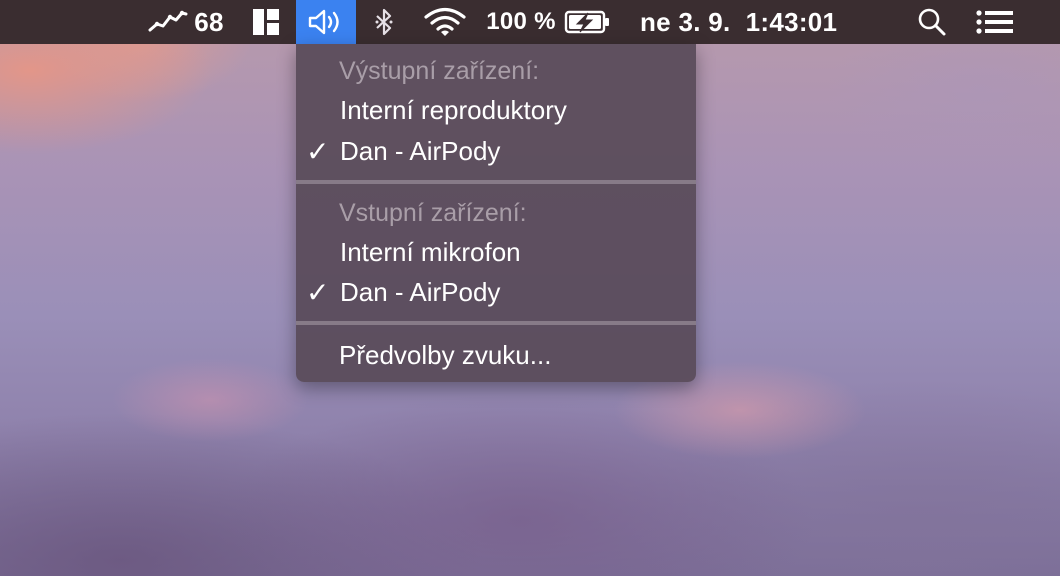  I want to click on output-option-label: Dan - AirPody, so click(420, 150).